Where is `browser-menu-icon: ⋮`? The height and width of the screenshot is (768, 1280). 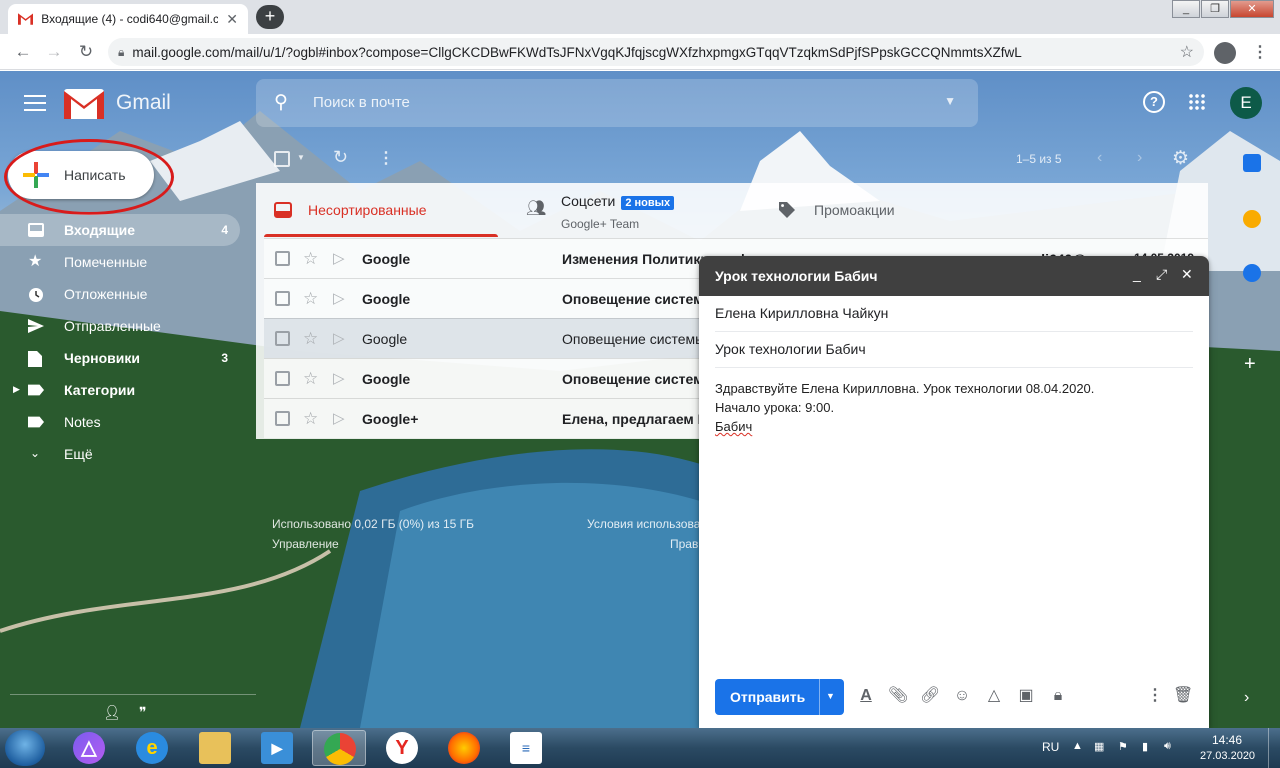
browser-menu-icon: ⋮ is located at coordinates (1260, 52).